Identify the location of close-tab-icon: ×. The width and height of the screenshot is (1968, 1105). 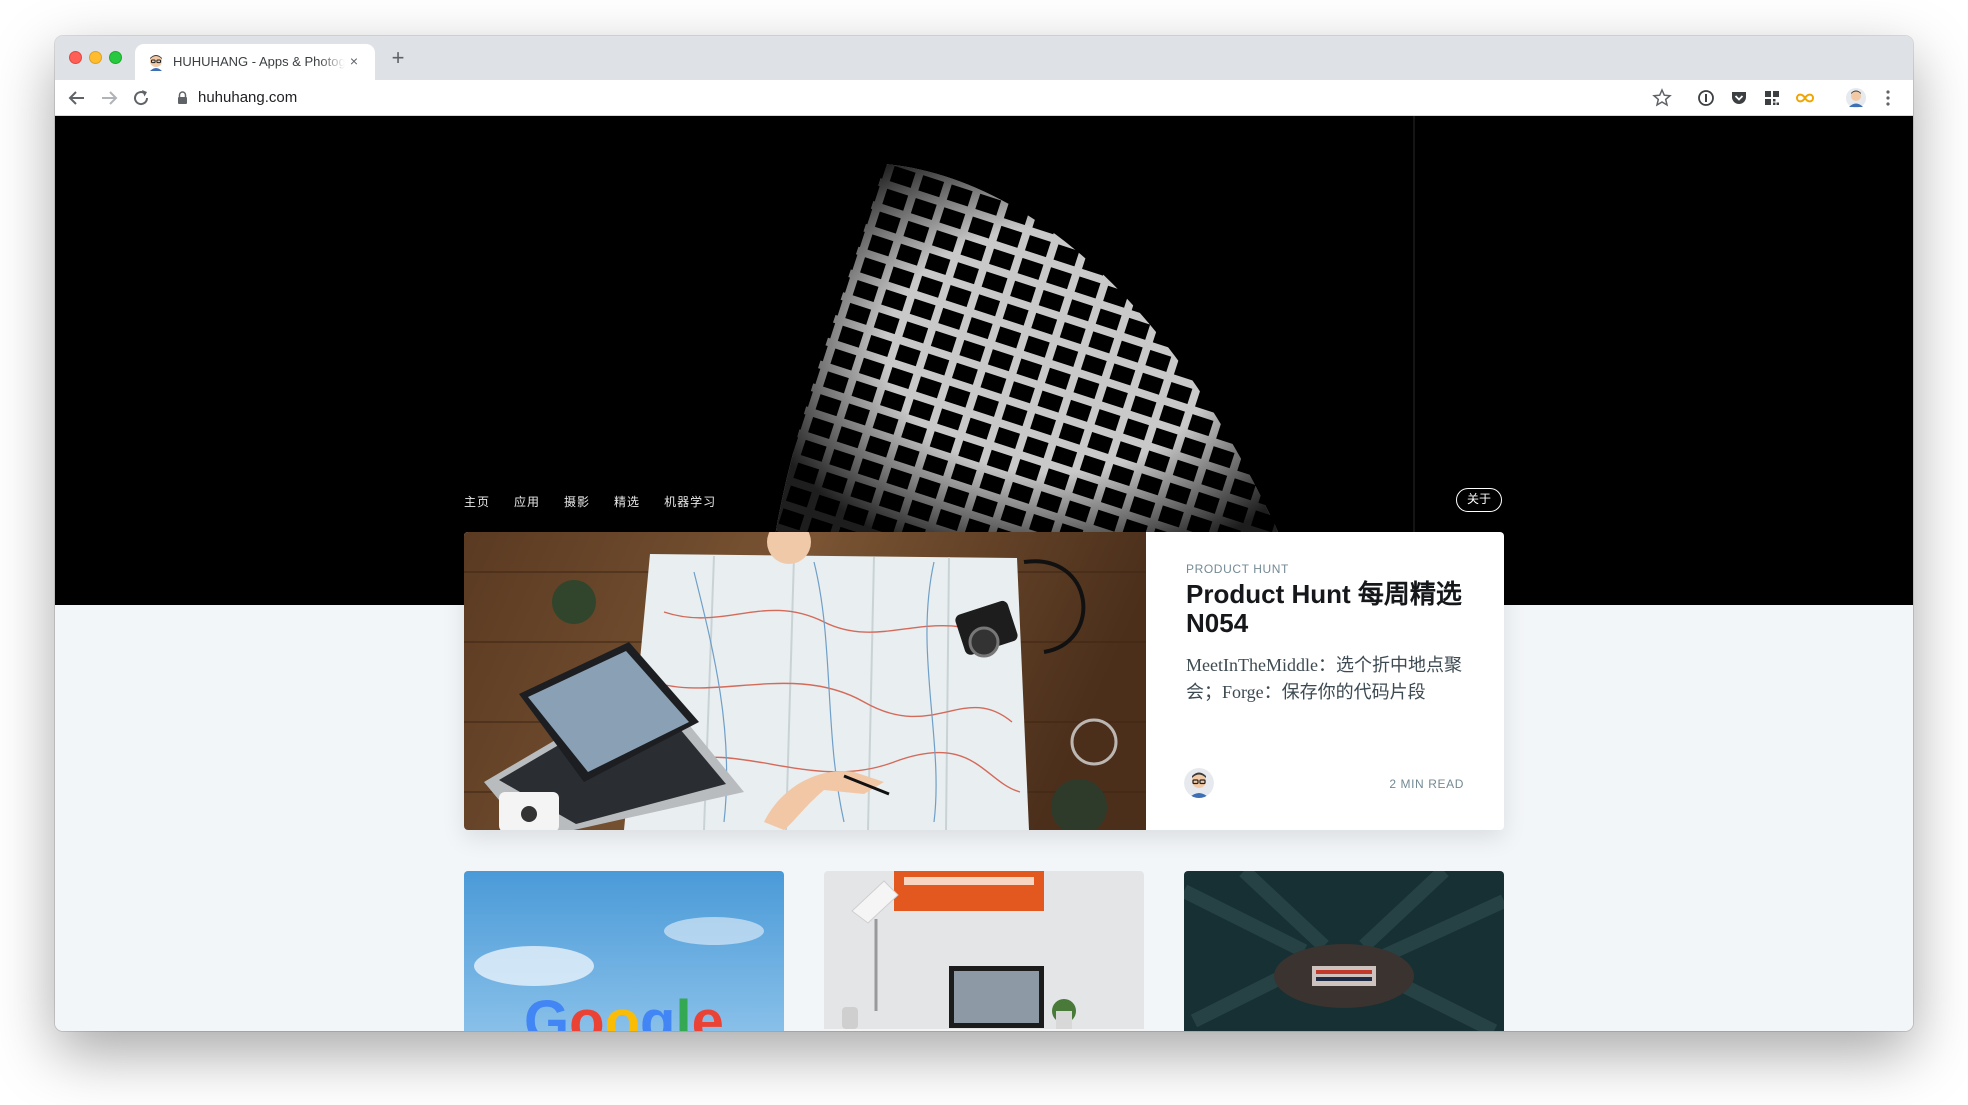
(354, 61).